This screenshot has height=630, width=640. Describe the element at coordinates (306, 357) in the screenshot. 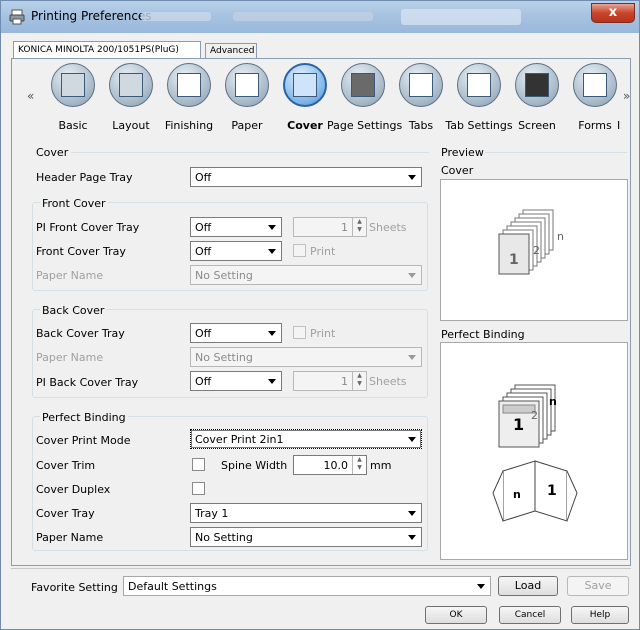

I see `back-paper-name-select: No Setting` at that location.